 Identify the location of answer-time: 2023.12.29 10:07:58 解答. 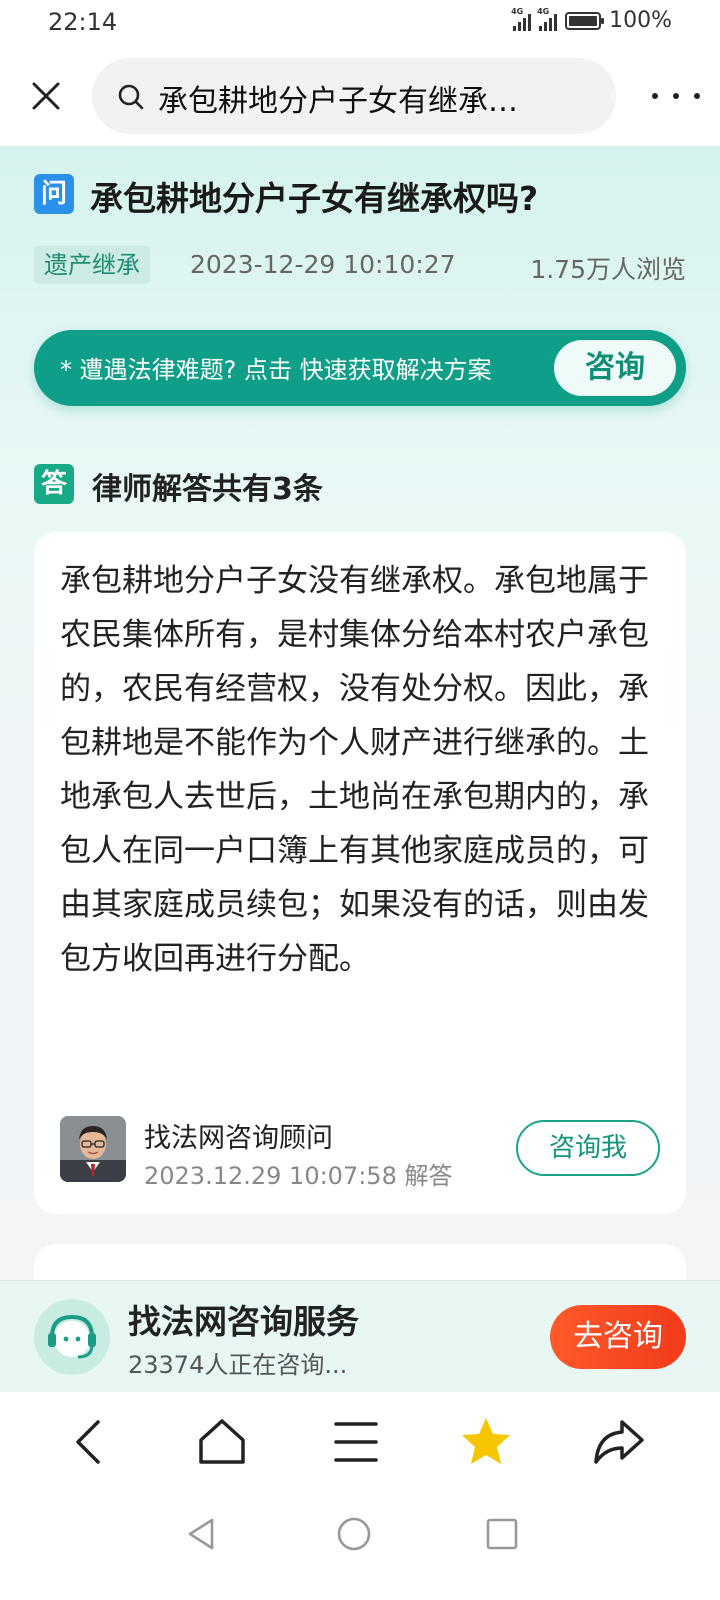
(298, 1176).